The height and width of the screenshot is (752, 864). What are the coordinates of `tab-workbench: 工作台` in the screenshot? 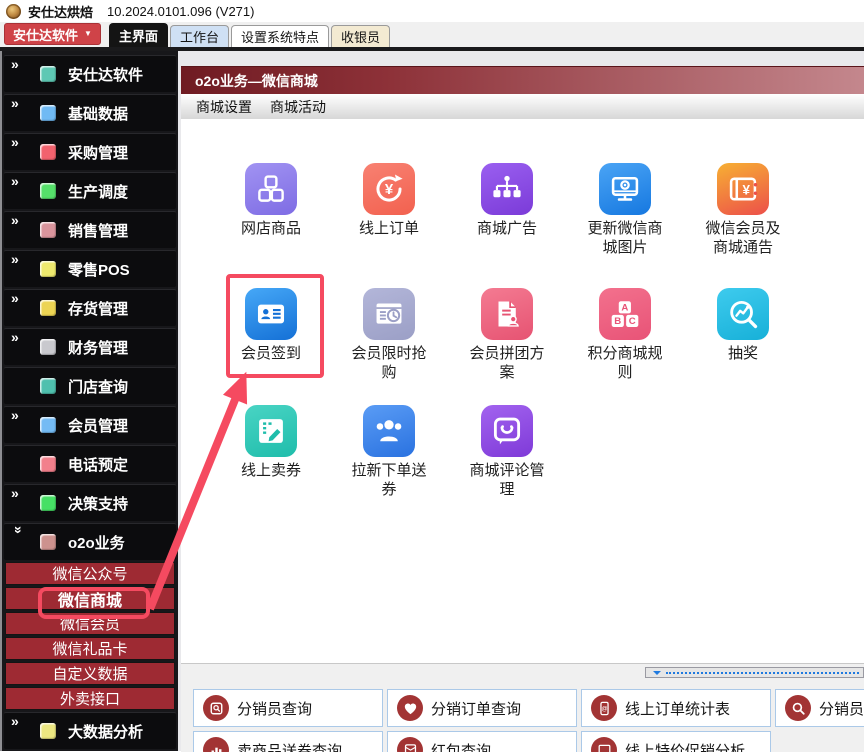 It's located at (199, 36).